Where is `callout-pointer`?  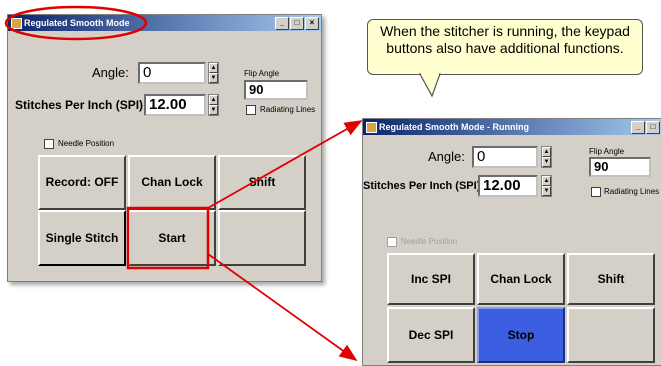
callout-pointer is located at coordinates (429, 85).